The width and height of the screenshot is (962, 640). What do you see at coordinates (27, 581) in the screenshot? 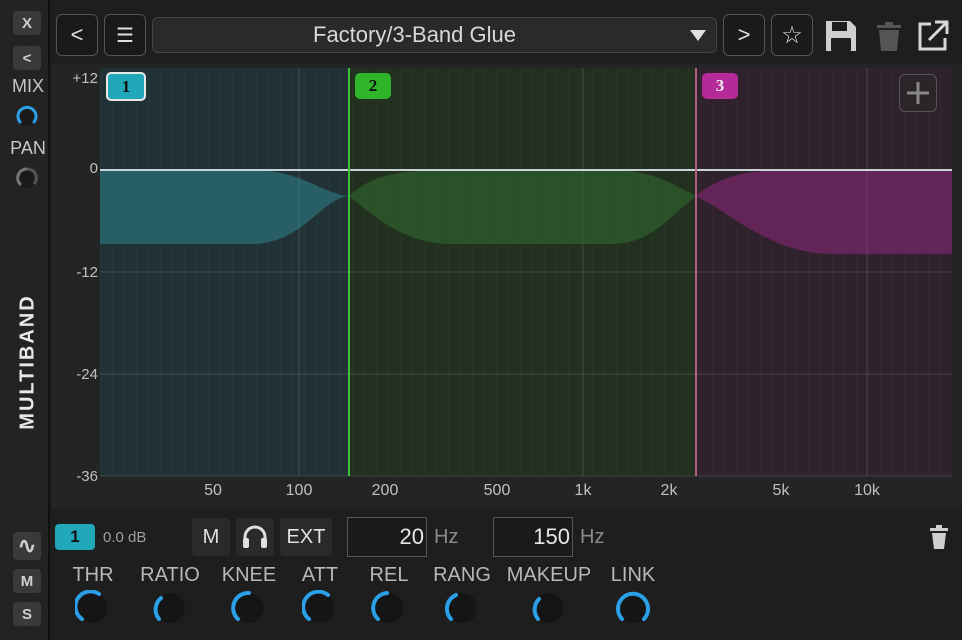
I see `mid-button: M` at bounding box center [27, 581].